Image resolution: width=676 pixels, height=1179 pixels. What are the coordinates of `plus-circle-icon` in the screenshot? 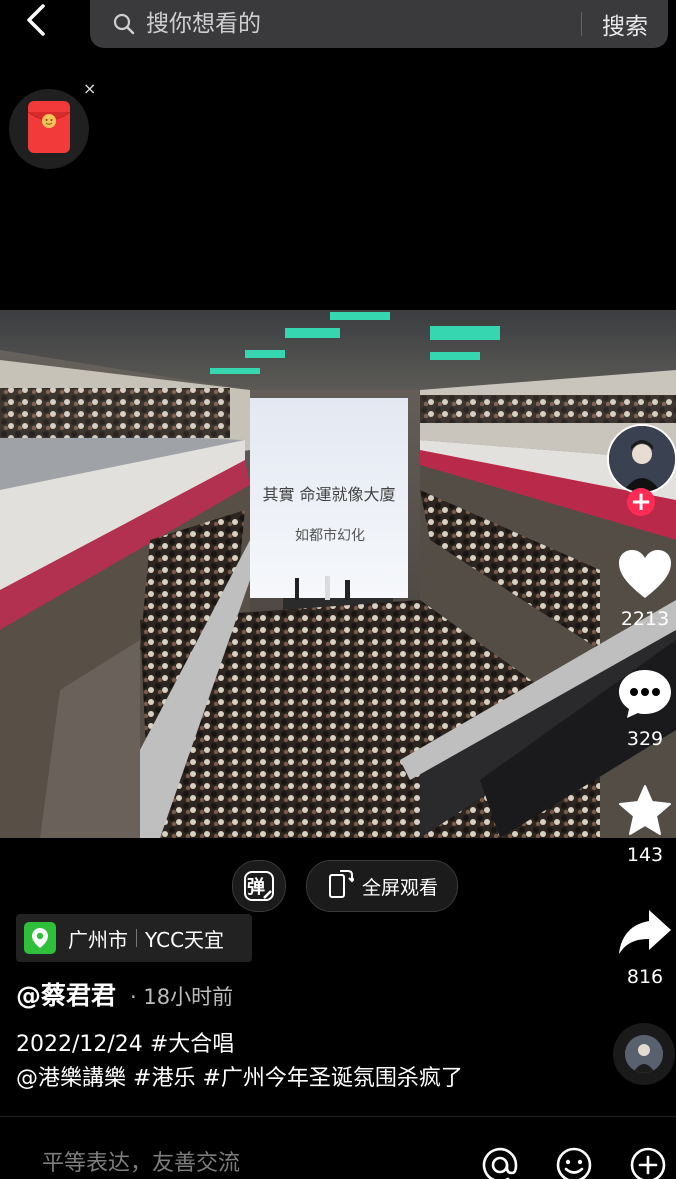 It's located at (648, 1162).